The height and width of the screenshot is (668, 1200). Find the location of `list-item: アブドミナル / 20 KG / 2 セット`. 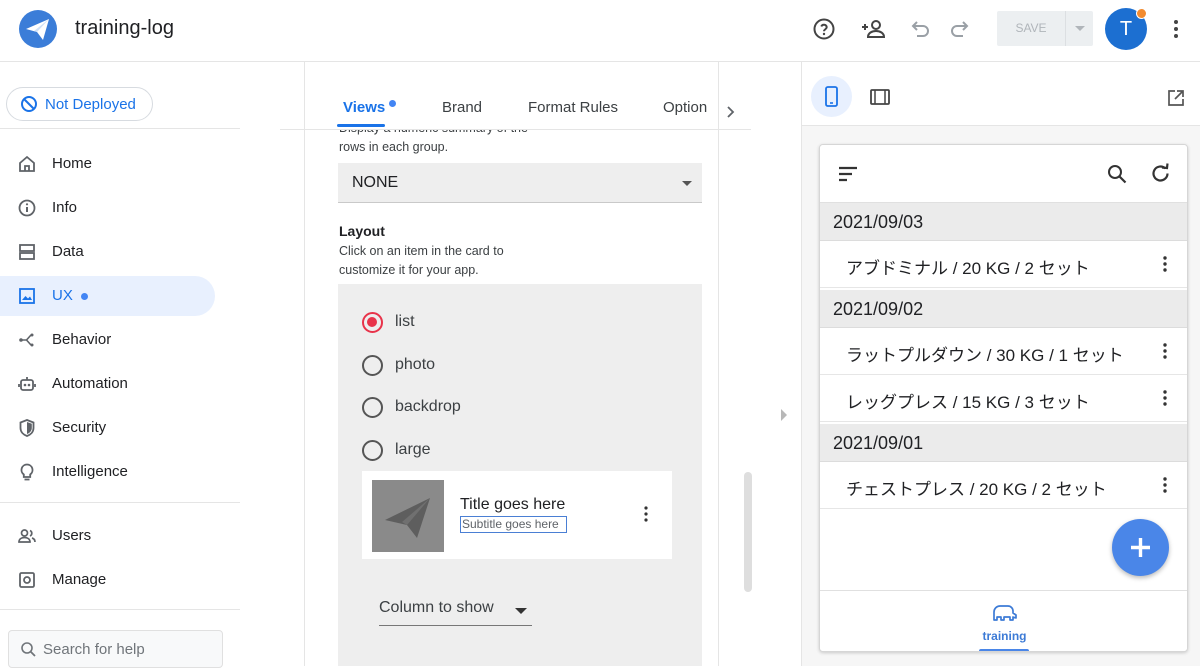

list-item: アブドミナル / 20 KG / 2 セット is located at coordinates (1003, 264).